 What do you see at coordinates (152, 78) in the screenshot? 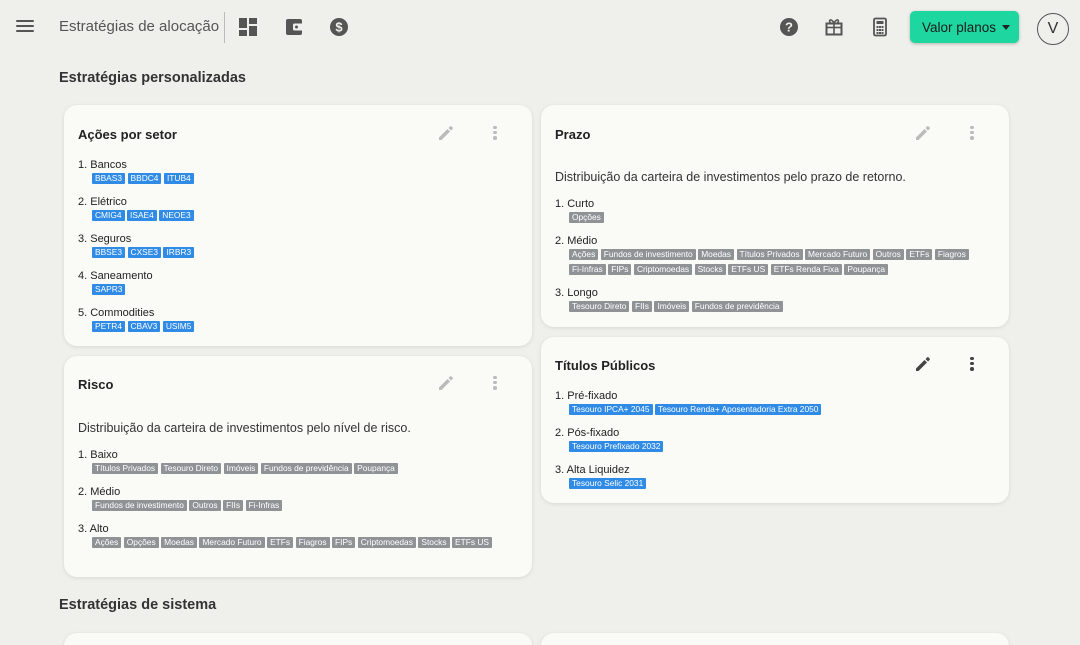
I see `section-title-custom: Estratégias personalizadas` at bounding box center [152, 78].